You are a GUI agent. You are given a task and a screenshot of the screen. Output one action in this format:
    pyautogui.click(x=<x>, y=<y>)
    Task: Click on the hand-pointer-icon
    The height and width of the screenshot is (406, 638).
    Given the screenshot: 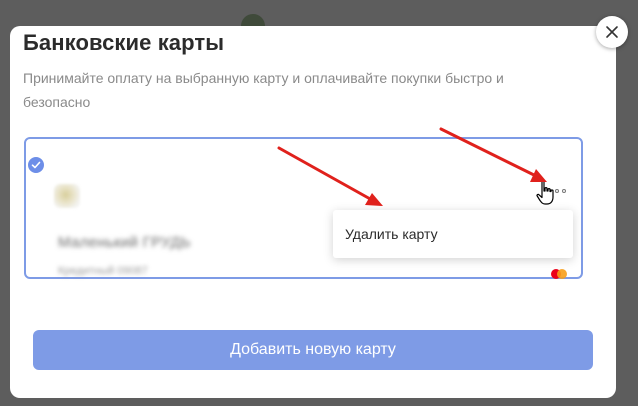 What is the action you would take?
    pyautogui.click(x=545, y=192)
    